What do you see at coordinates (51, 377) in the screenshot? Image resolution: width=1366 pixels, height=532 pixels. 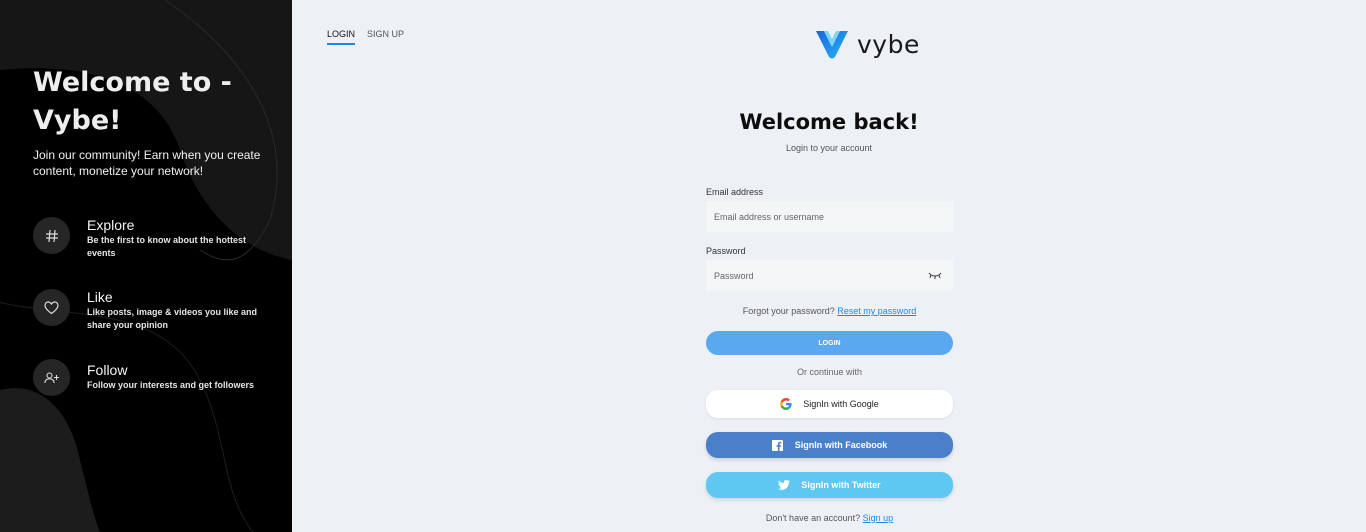 I see `add-user-icon` at bounding box center [51, 377].